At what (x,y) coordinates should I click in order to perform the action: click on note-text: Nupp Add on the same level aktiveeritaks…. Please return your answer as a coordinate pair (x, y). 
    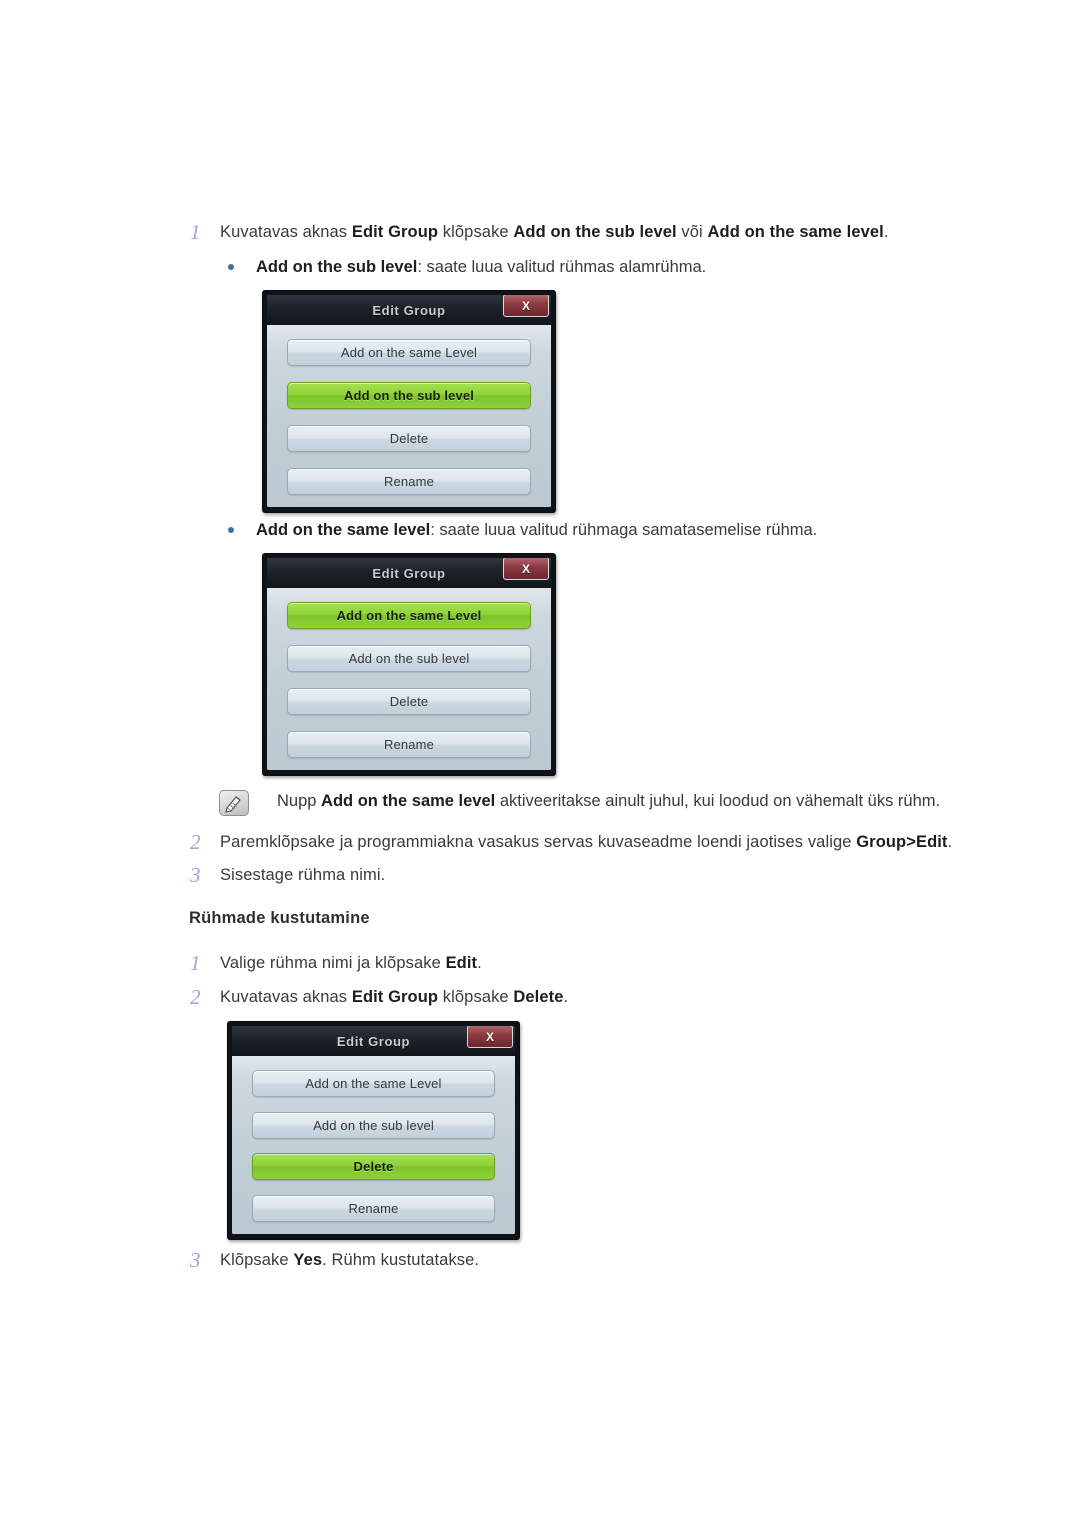
    Looking at the image, I should click on (608, 801).